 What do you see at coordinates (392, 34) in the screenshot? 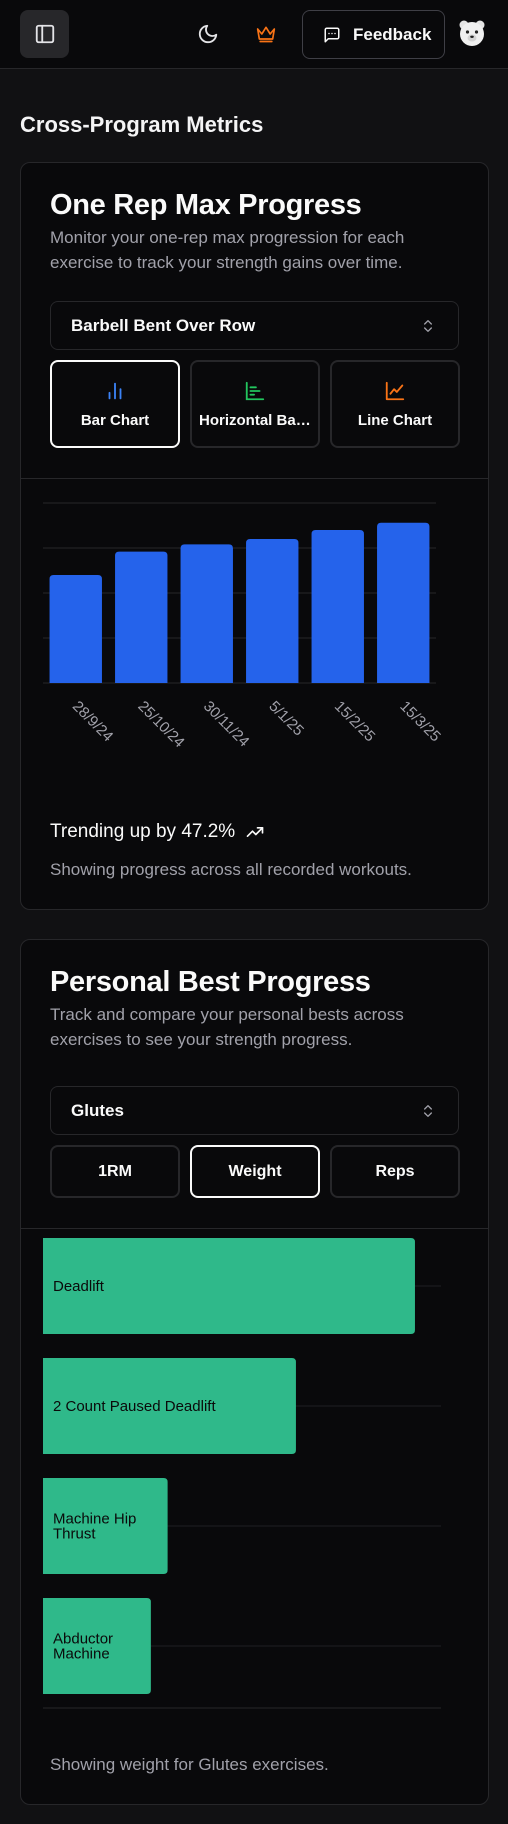
I see `feedback-label: Feedback` at bounding box center [392, 34].